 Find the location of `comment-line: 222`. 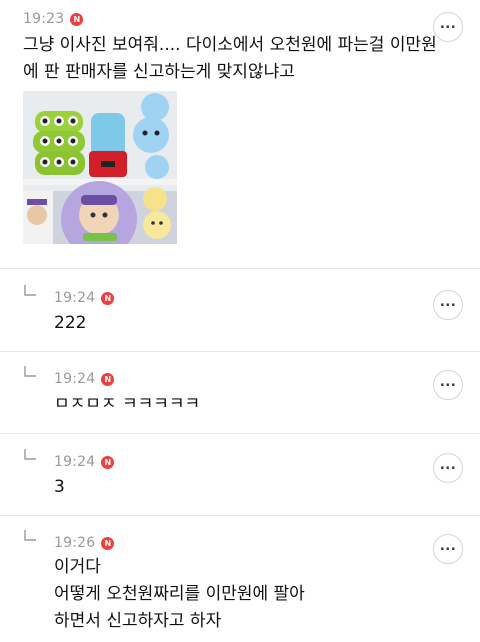

comment-line: 222 is located at coordinates (70, 323).